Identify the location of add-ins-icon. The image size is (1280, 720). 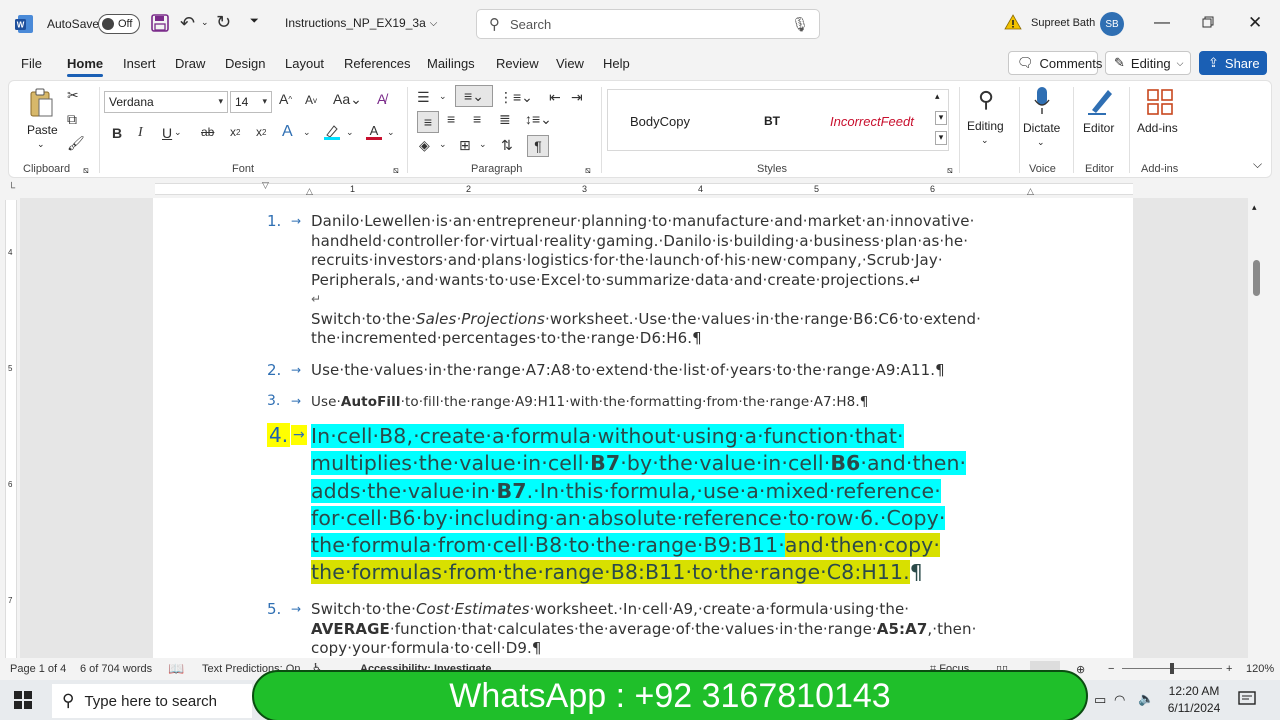
(1160, 102).